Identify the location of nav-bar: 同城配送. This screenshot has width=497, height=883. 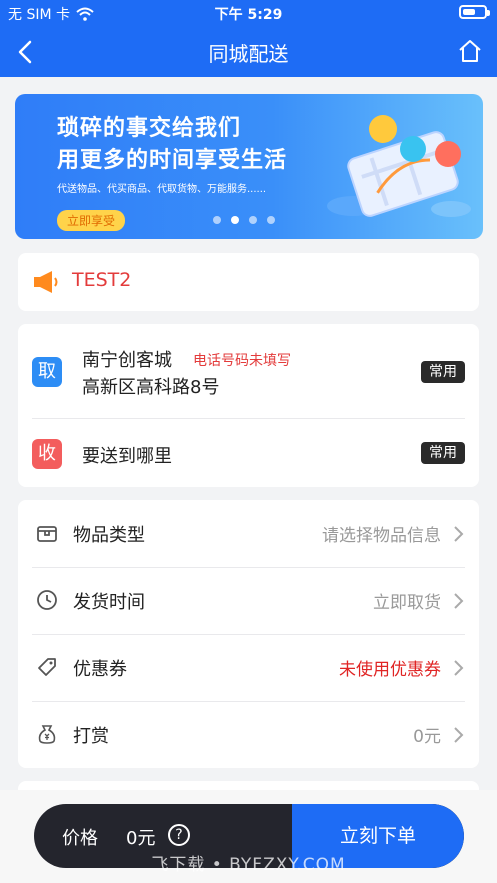
(248, 51).